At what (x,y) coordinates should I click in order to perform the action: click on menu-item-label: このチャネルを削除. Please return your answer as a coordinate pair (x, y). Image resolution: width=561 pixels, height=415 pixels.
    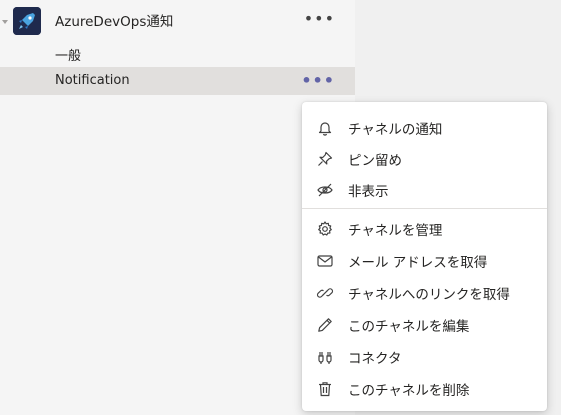
    Looking at the image, I should click on (409, 391).